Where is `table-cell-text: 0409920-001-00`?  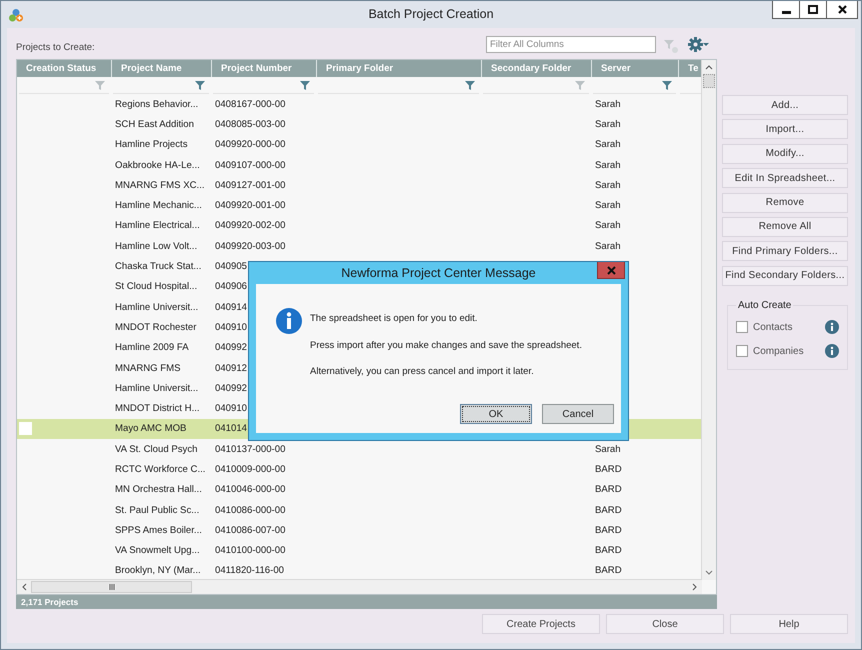
table-cell-text: 0409920-001-00 is located at coordinates (250, 206).